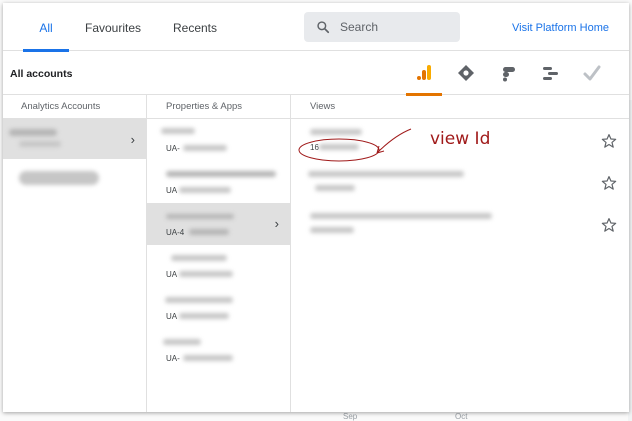  I want to click on axis-tick-oct: Oct, so click(461, 416).